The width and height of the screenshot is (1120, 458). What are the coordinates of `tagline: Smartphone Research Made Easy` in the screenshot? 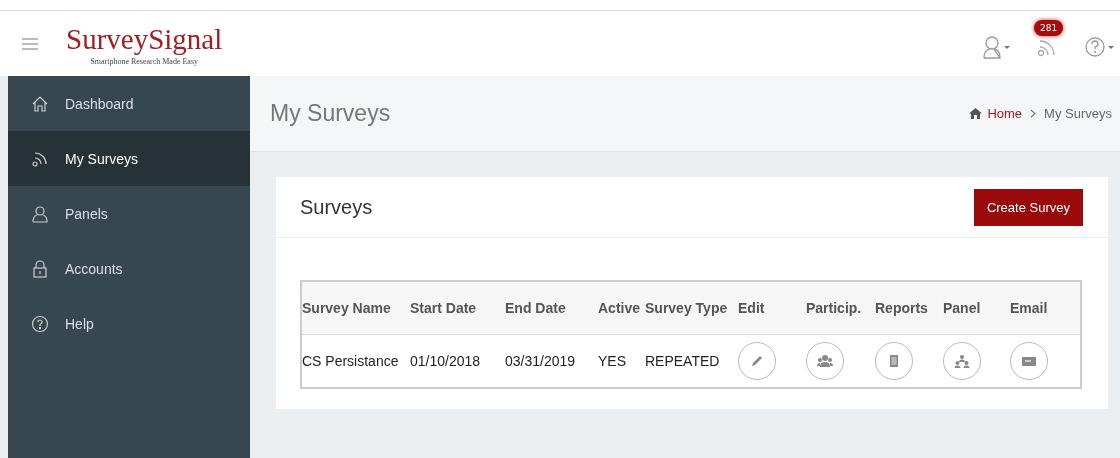 It's located at (144, 61).